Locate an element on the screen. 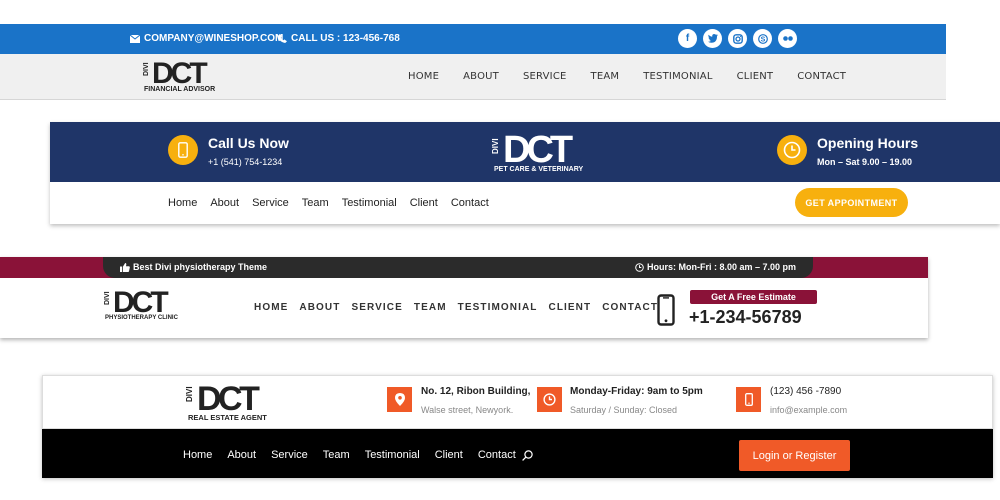 Image resolution: width=1000 pixels, height=500 pixels. address-line-1: No. 12, Ribon Building, is located at coordinates (476, 391).